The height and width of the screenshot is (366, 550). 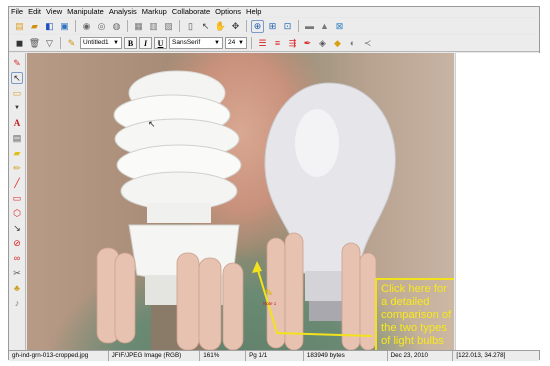 What do you see at coordinates (414, 328) in the screenshot?
I see `callout-line: the two types` at bounding box center [414, 328].